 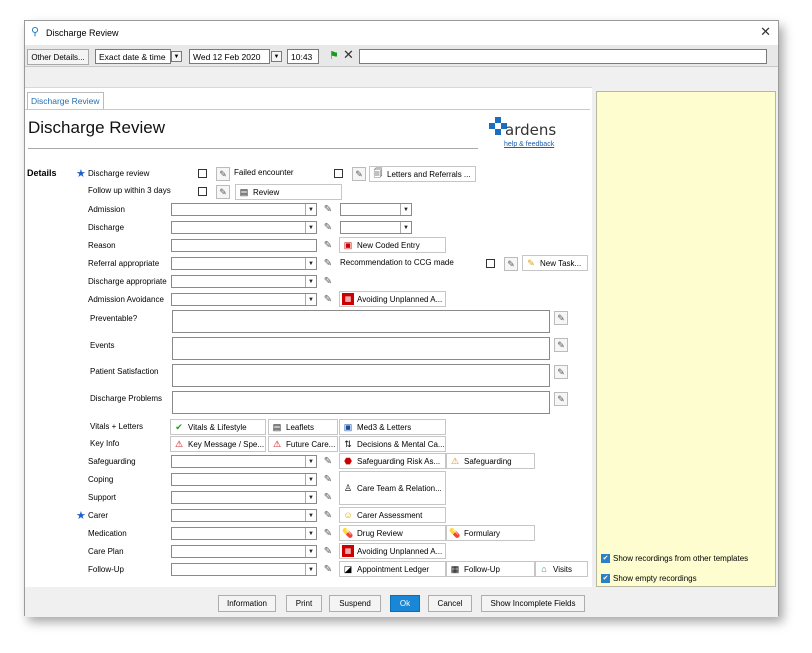 I want to click on care-plan-select: ▼, so click(x=244, y=551).